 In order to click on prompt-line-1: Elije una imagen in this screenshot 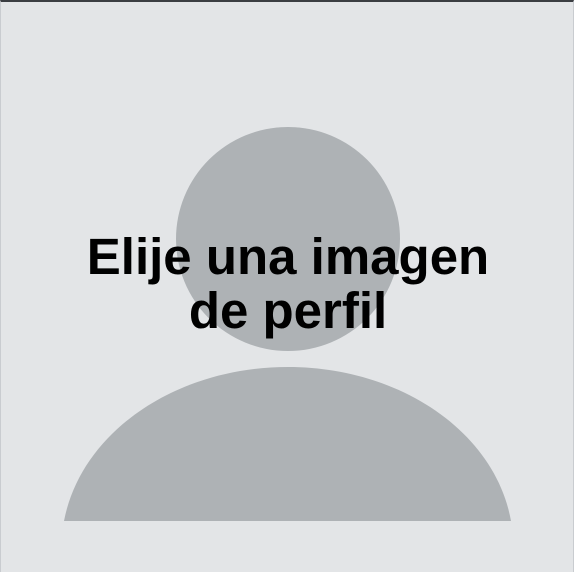, I will do `click(288, 256)`.